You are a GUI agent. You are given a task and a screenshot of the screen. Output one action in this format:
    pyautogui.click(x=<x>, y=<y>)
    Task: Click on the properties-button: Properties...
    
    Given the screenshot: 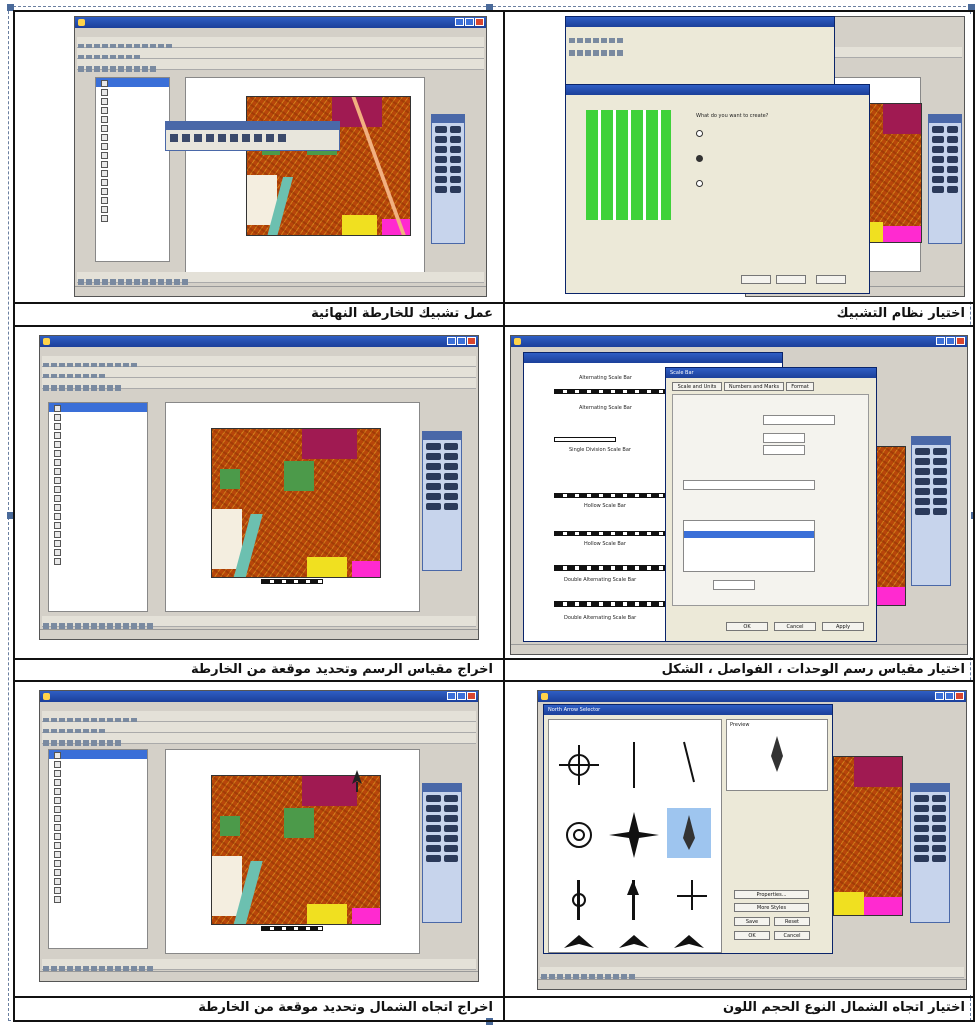 What is the action you would take?
    pyautogui.click(x=771, y=894)
    